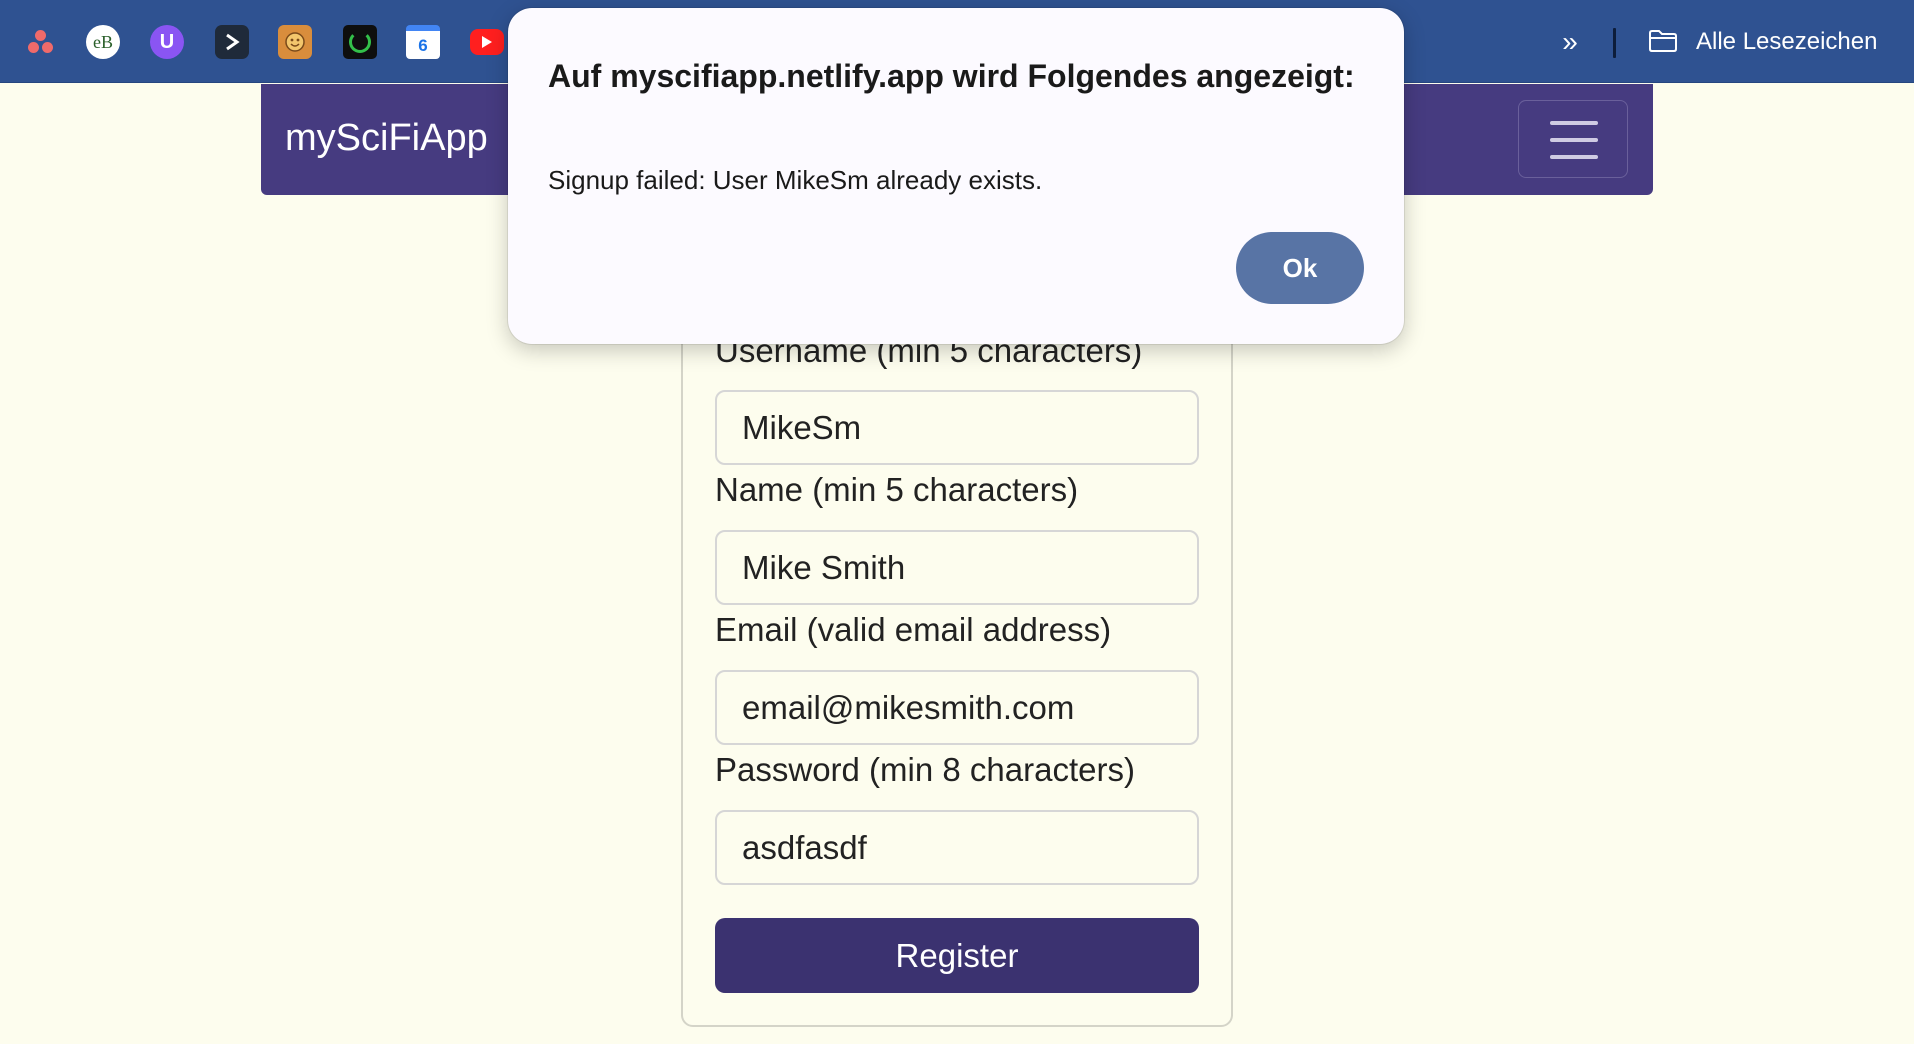 The width and height of the screenshot is (1914, 1044). I want to click on name-input: Mike Smith, so click(957, 567).